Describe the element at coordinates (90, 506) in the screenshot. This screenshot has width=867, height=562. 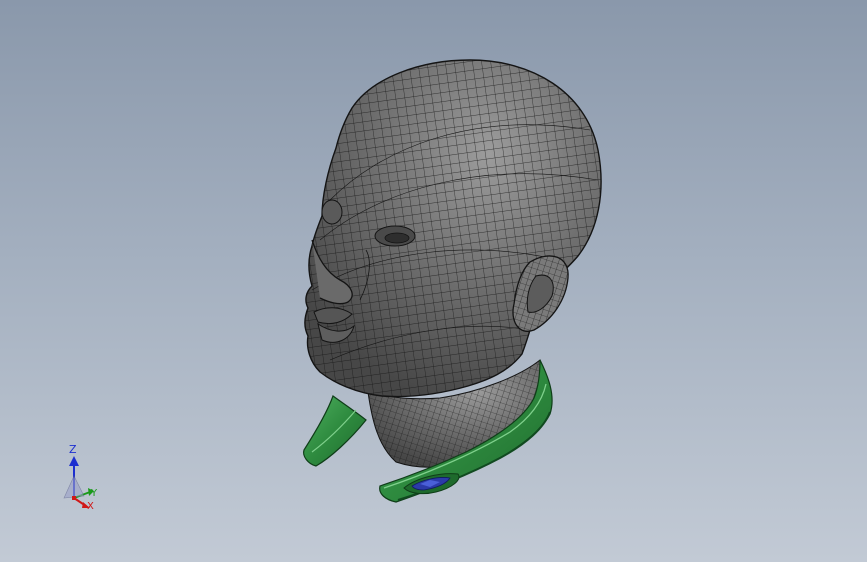
I see `x-axis-label: X` at that location.